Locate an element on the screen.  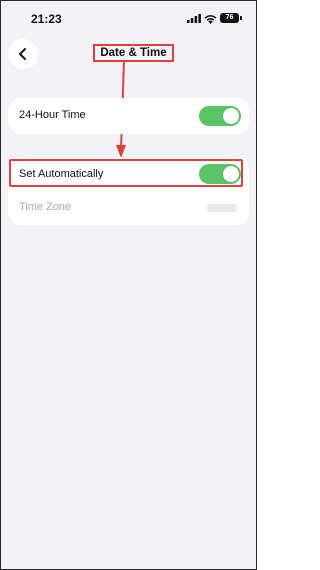
time-zone-value is located at coordinates (222, 208).